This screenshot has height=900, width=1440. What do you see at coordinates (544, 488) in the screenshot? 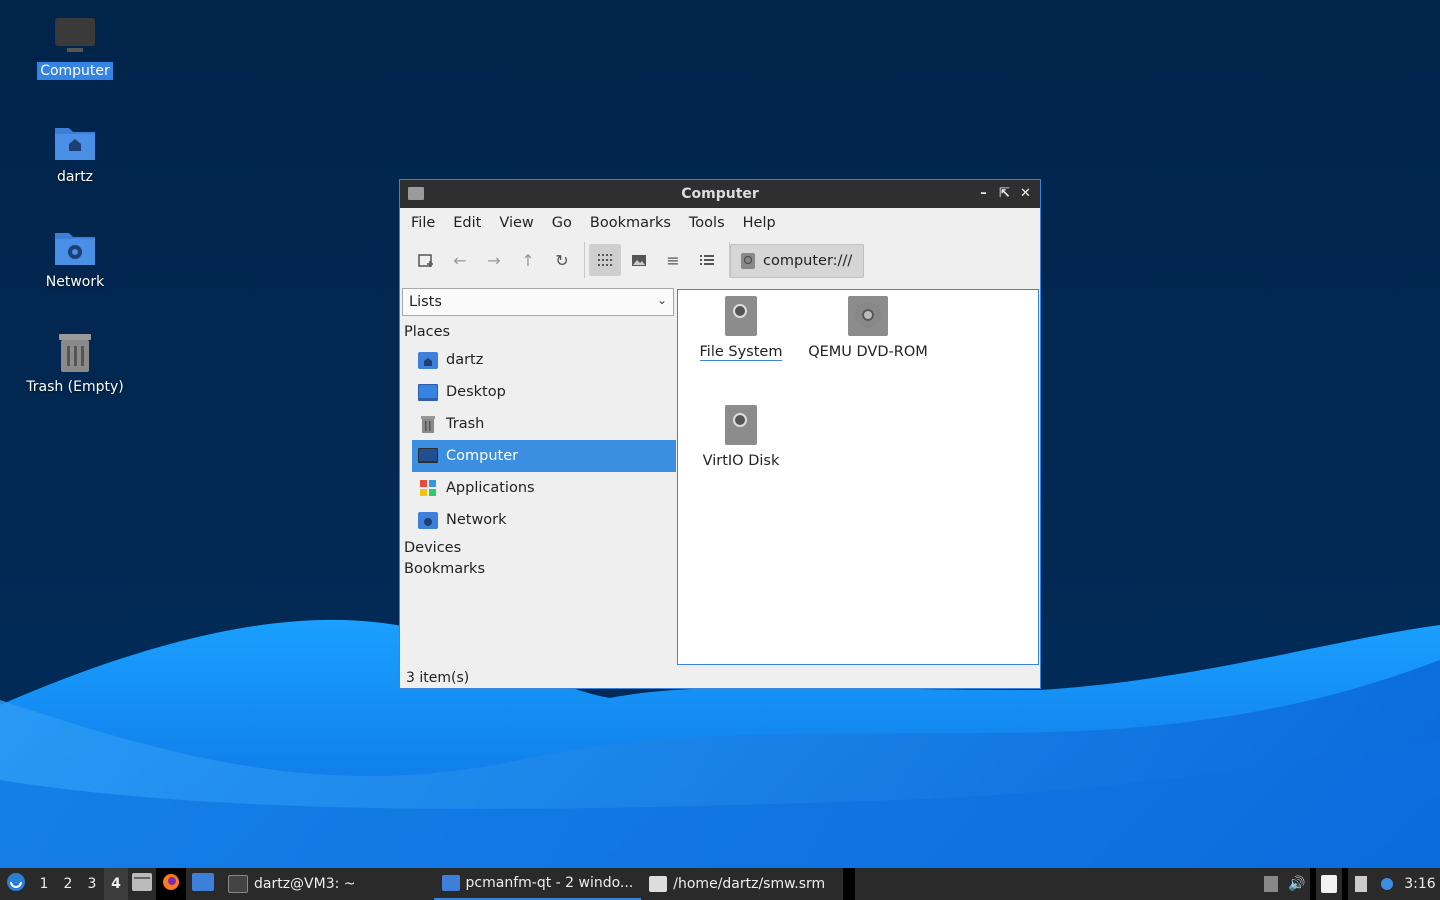
I see `sidebar-item-applications: Applications` at bounding box center [544, 488].